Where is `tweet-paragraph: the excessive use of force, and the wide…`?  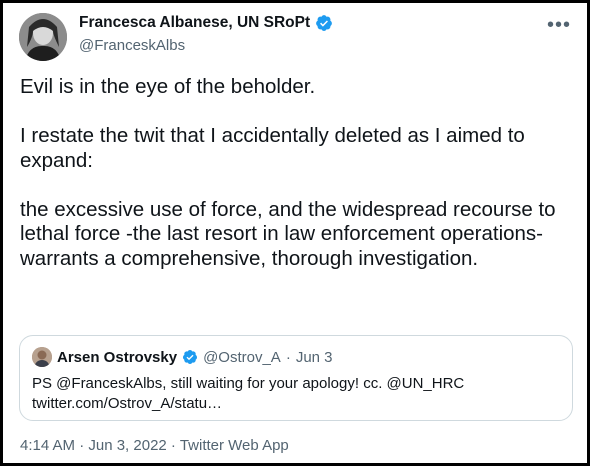
tweet-paragraph: the excessive use of force, and the wide… is located at coordinates (288, 233).